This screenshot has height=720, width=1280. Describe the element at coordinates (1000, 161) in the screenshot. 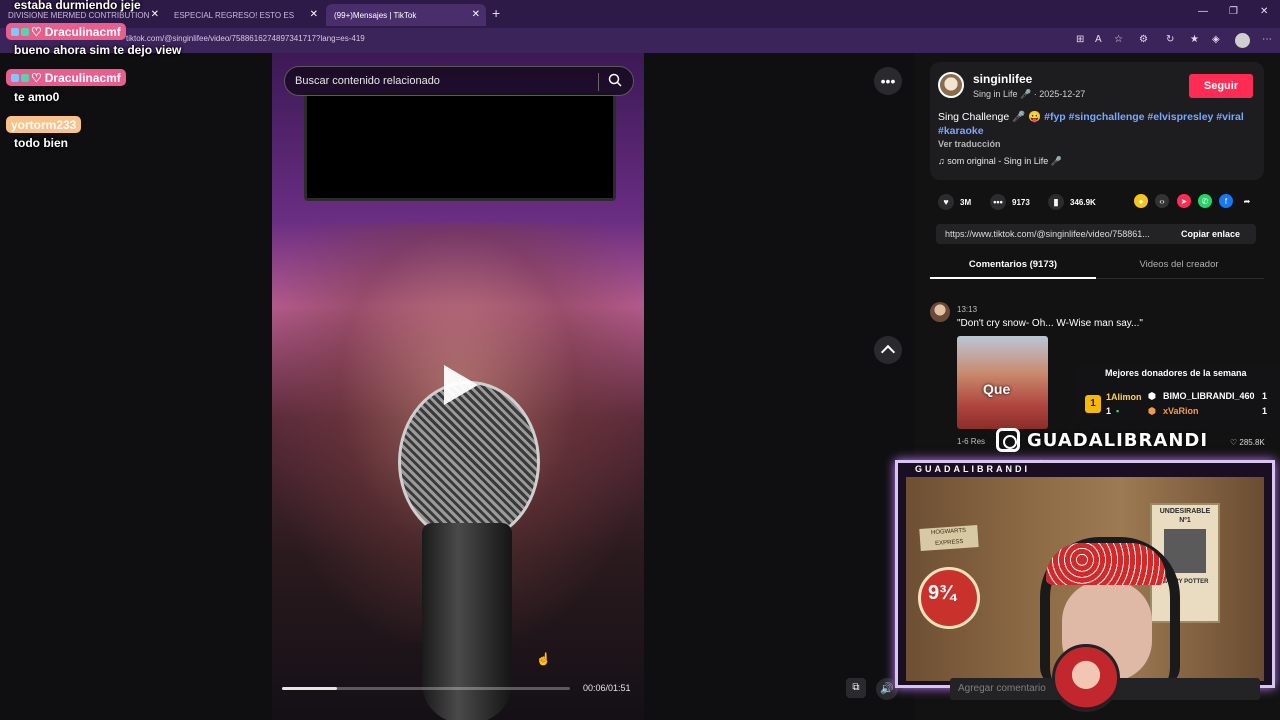

I see `sound-link: ♫ som original - Sing in Life 🎤` at that location.